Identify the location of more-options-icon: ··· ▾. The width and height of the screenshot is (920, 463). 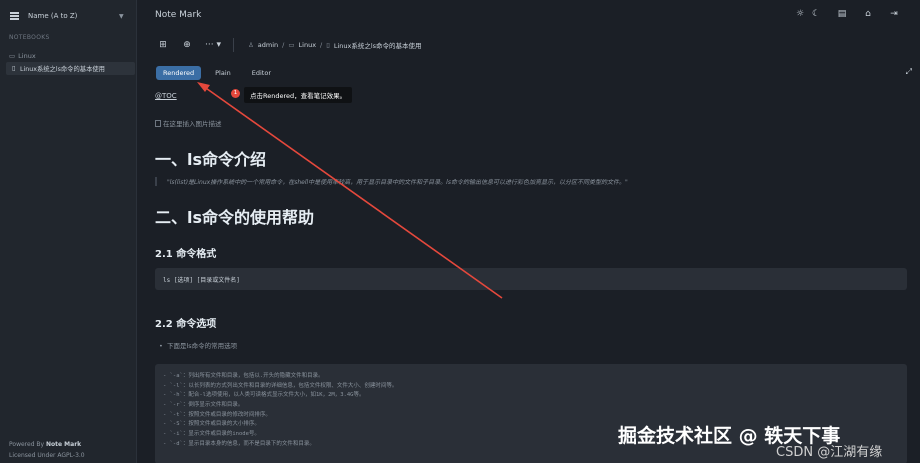
(213, 45).